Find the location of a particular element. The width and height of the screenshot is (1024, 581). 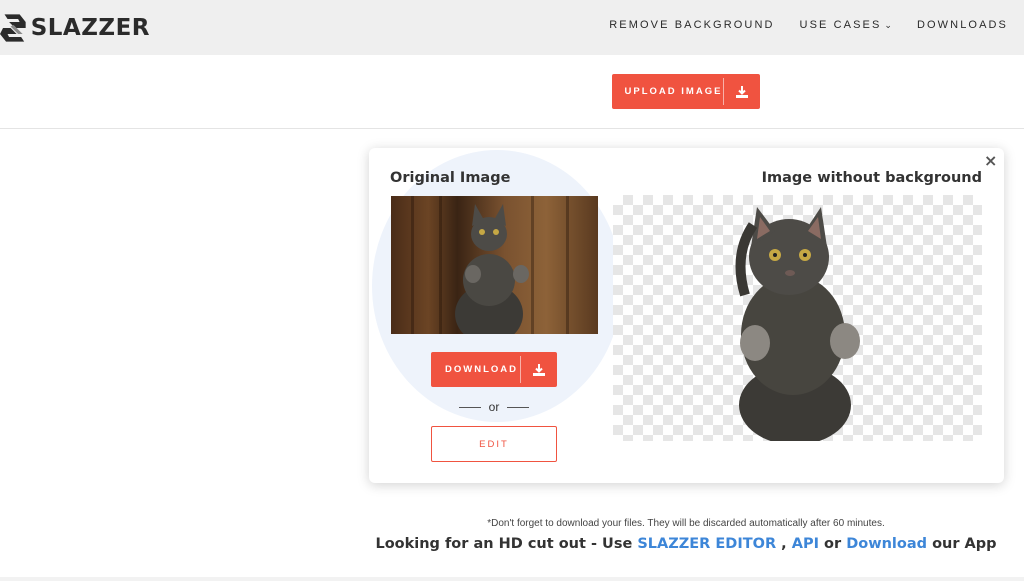

close-icon: × is located at coordinates (990, 160).